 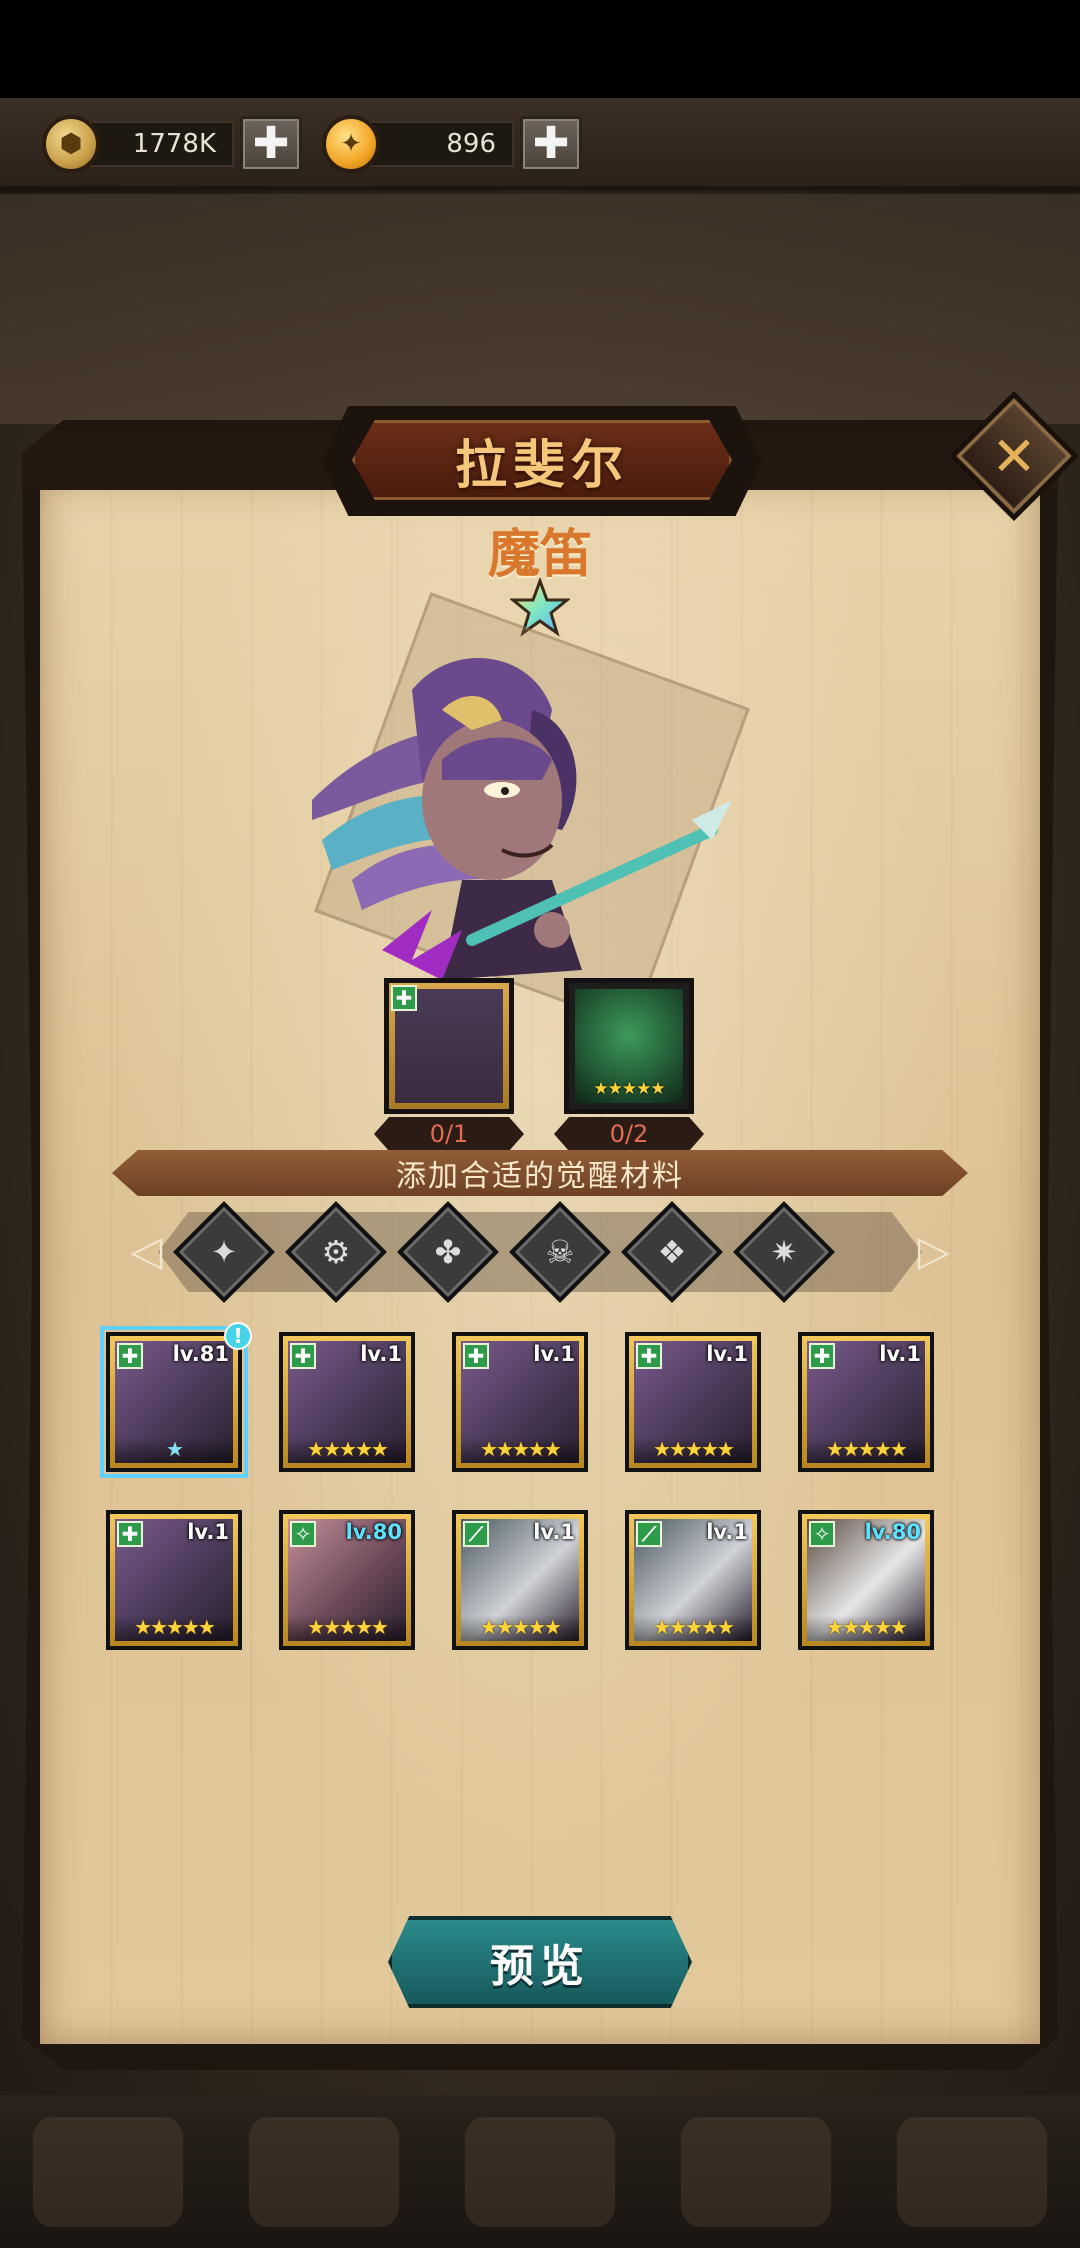 What do you see at coordinates (540, 1176) in the screenshot?
I see `material-banner-text: 添加合适的觉醒材料` at bounding box center [540, 1176].